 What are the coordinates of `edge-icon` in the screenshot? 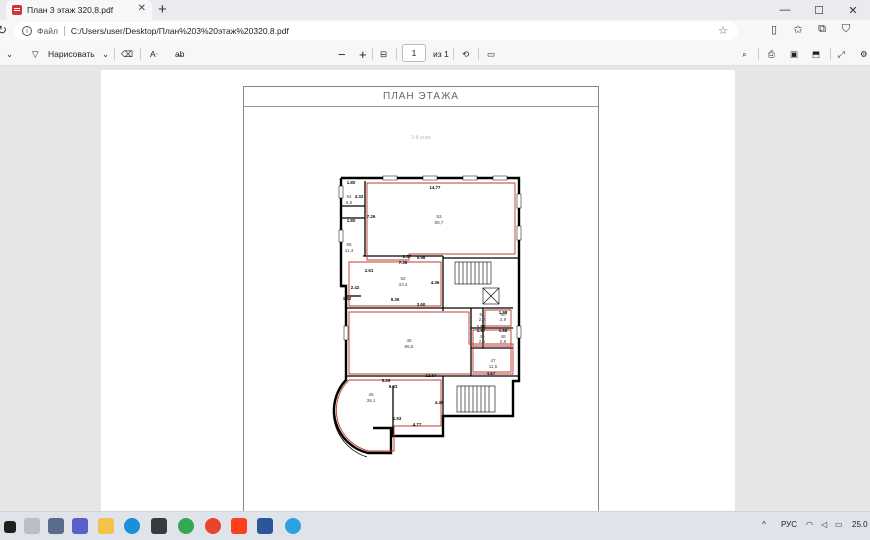 It's located at (132, 526).